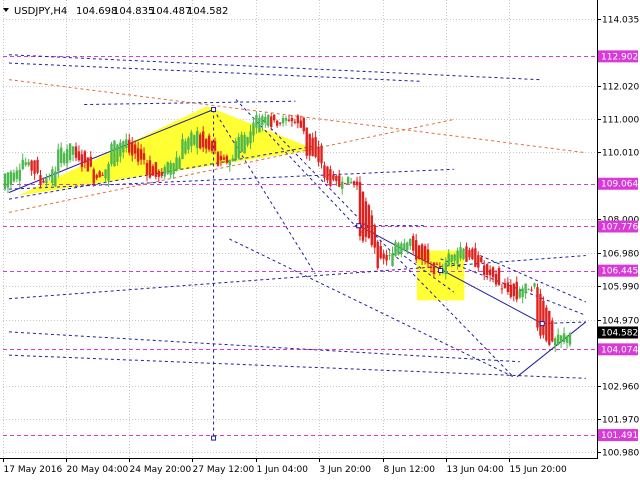 This screenshot has width=640, height=480. What do you see at coordinates (619, 272) in the screenshot?
I see `level-badge-label-3: 106.445` at bounding box center [619, 272].